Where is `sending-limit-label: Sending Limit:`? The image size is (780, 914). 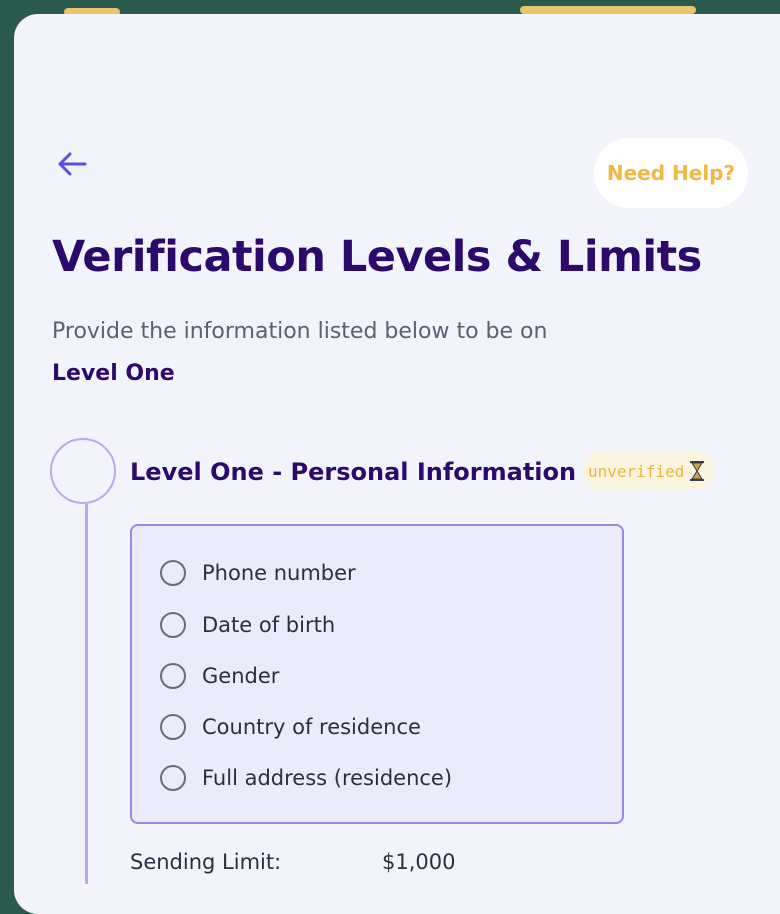 sending-limit-label: Sending Limit: is located at coordinates (206, 862).